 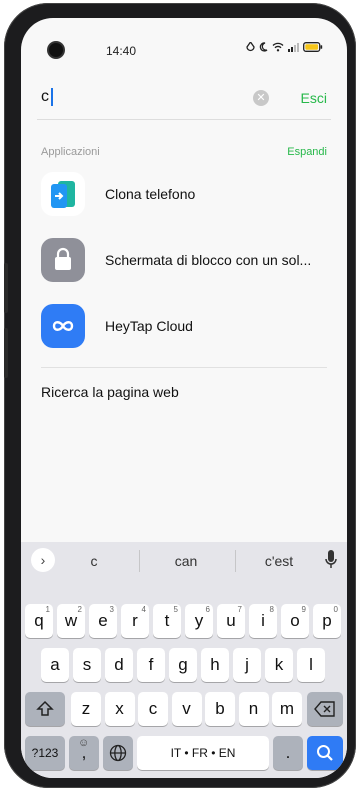 What do you see at coordinates (149, 326) in the screenshot?
I see `app-label: HeyTap Cloud` at bounding box center [149, 326].